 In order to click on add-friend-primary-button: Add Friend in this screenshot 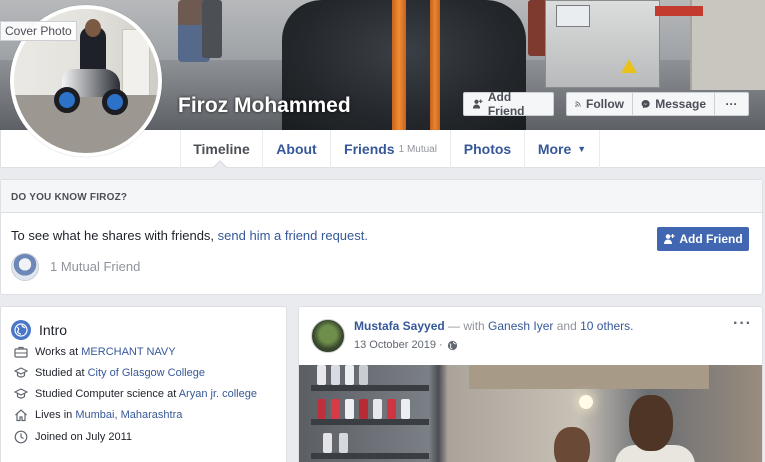, I will do `click(703, 239)`.